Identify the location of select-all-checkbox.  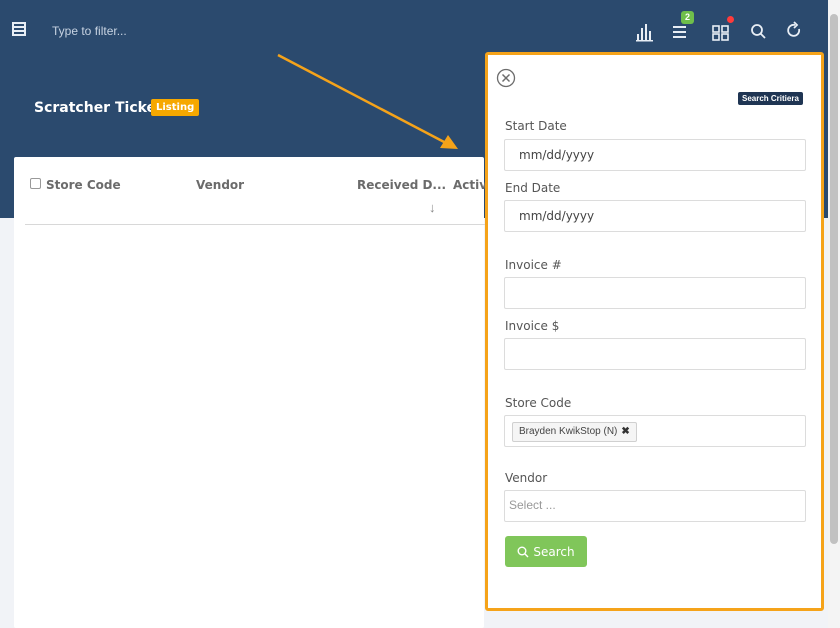
(35, 183).